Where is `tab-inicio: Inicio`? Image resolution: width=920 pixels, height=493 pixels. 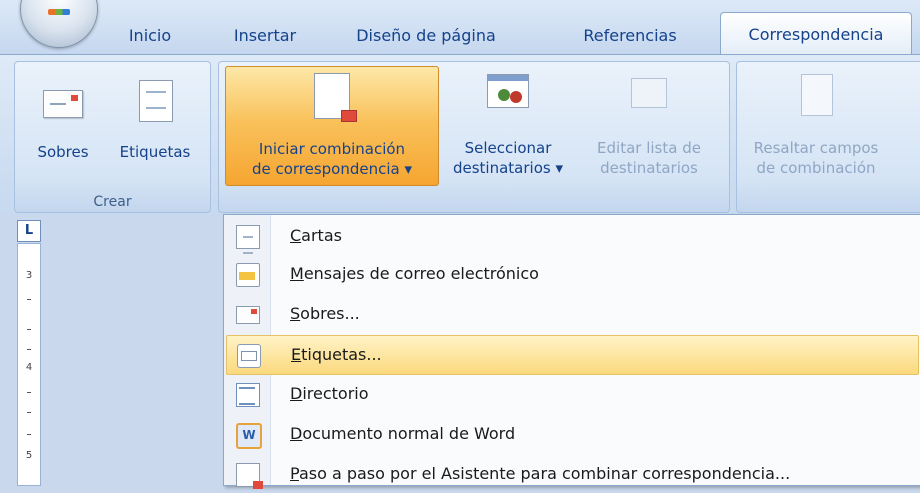 tab-inicio: Inicio is located at coordinates (150, 35).